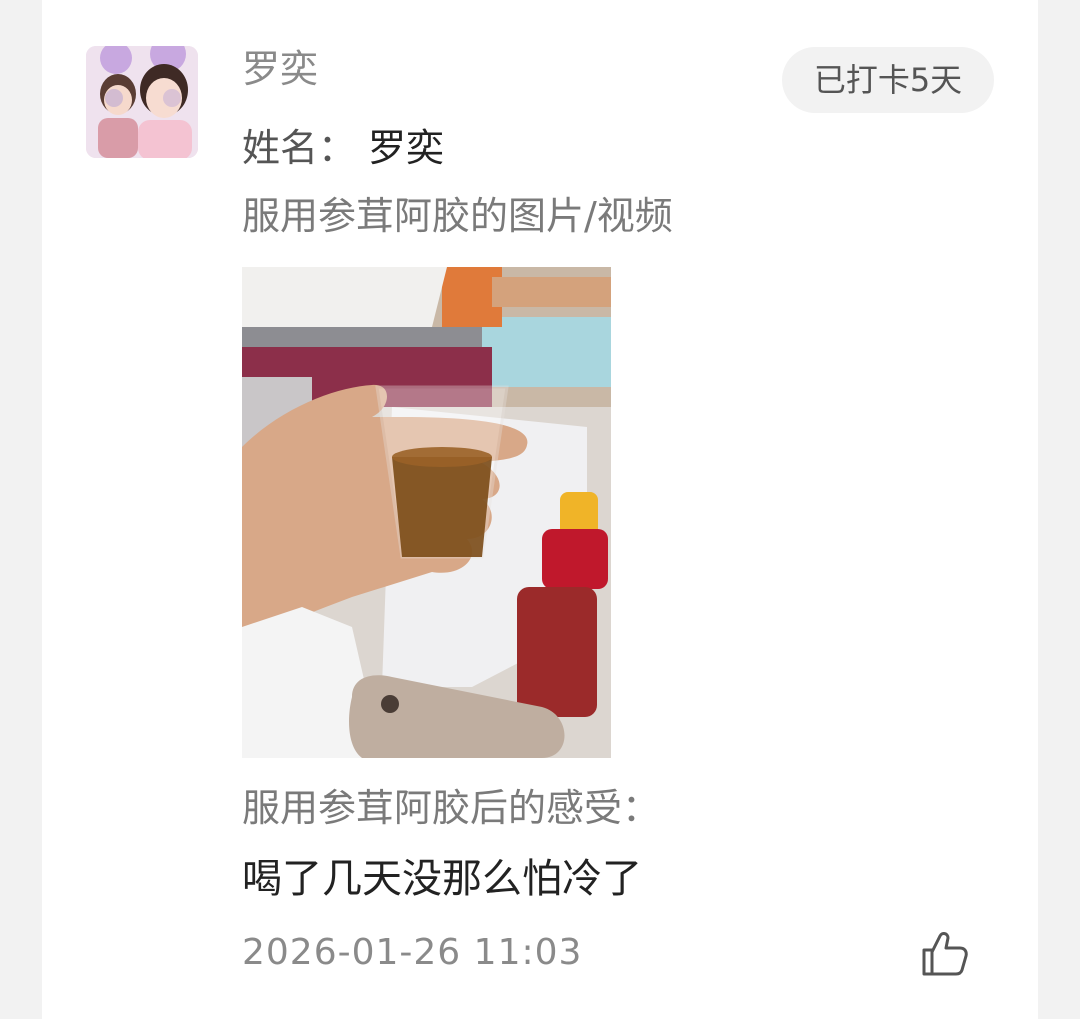  I want to click on name-label: 姓名：, so click(299, 148).